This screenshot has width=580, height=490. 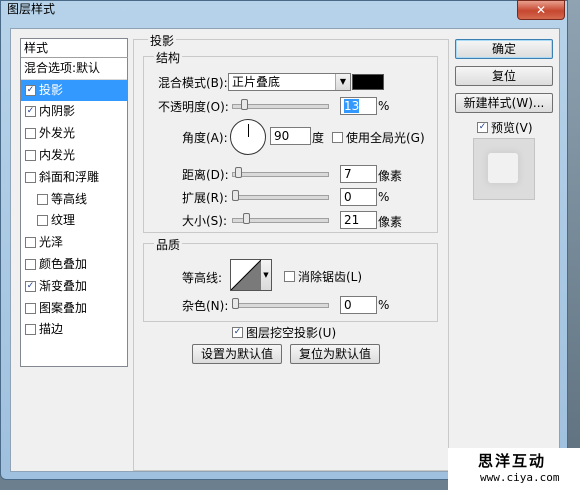 I want to click on style-list-header: 样式, so click(x=74, y=48).